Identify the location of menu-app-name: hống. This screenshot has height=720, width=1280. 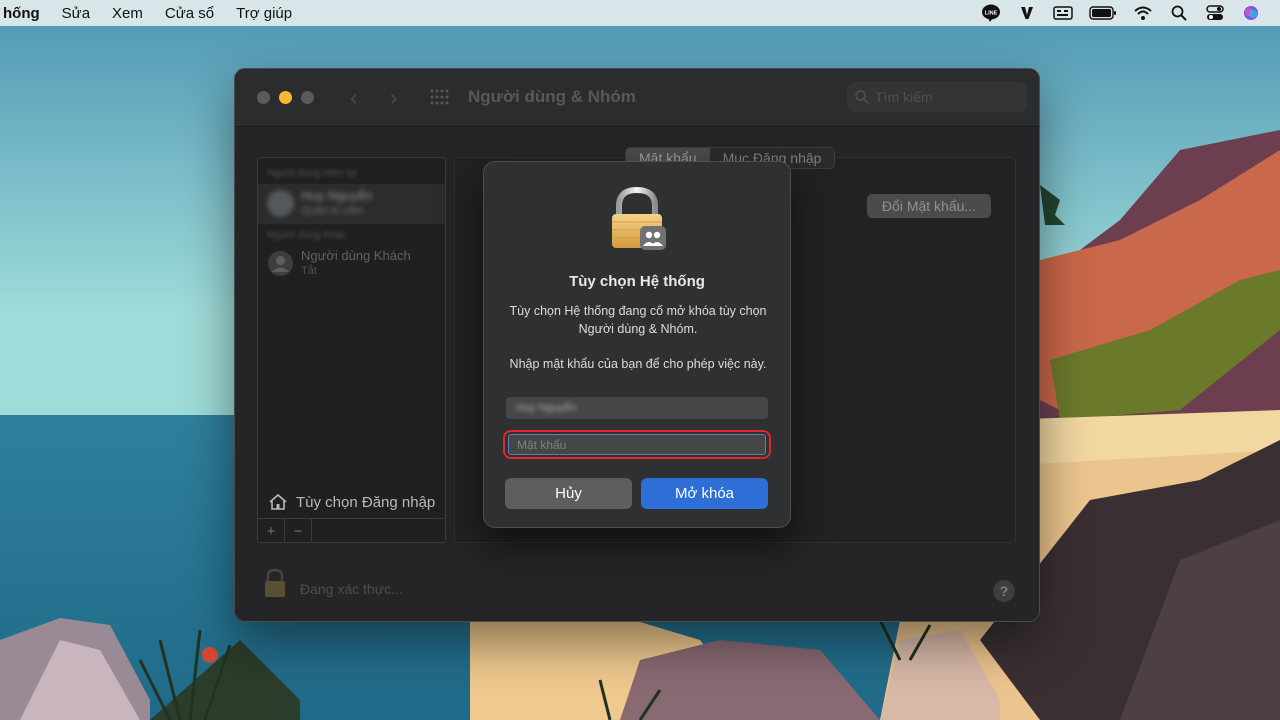
(25, 13).